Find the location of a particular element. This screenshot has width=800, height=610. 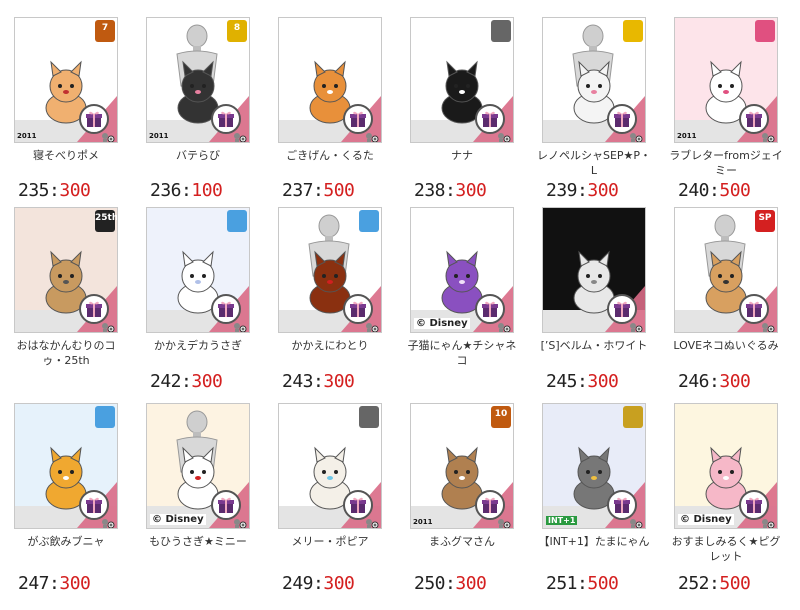

pet-item: 25th おはなかんむりのコゥ・25th is located at coordinates (66, 307).